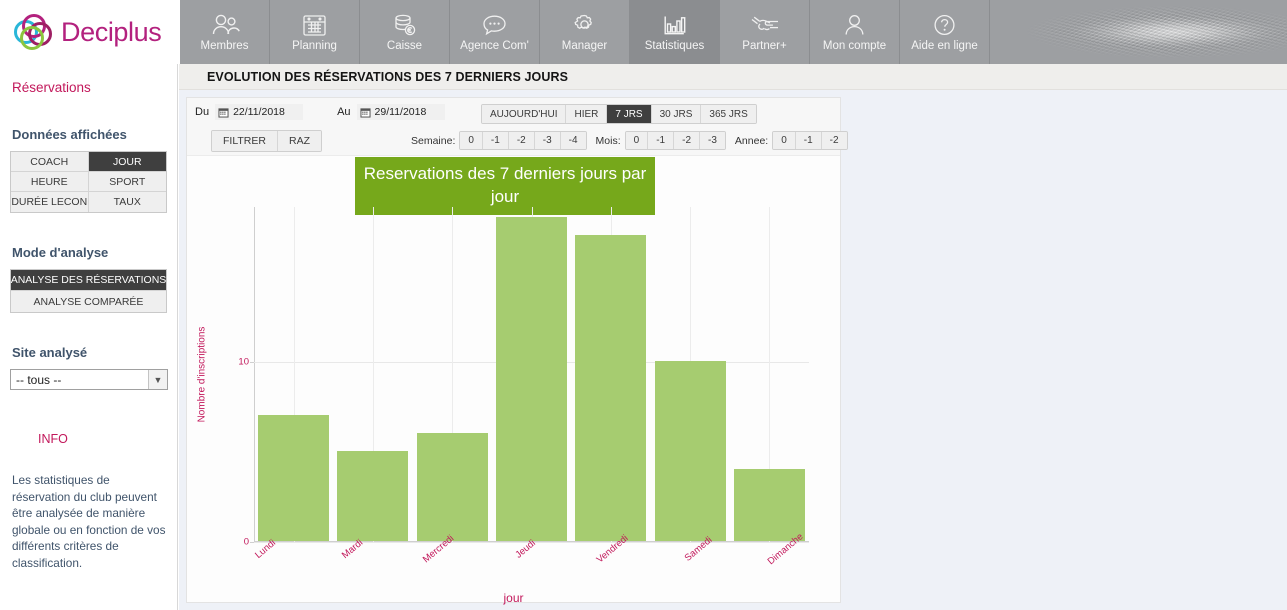 This screenshot has height=610, width=1287. Describe the element at coordinates (687, 140) in the screenshot. I see `mois-step-m2: -2` at that location.